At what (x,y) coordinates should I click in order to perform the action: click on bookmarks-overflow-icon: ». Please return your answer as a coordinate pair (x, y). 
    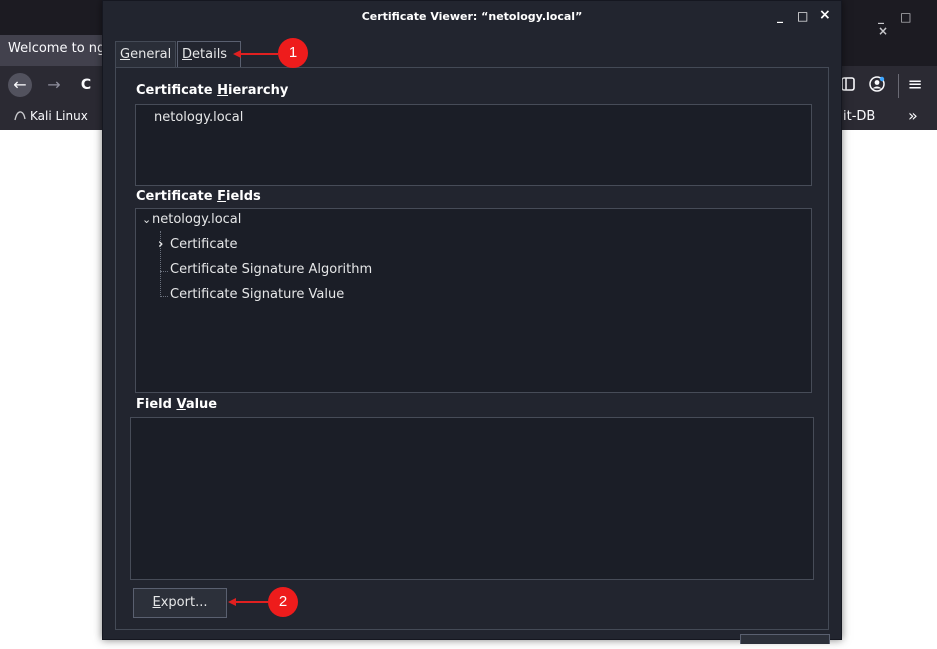
    Looking at the image, I should click on (913, 115).